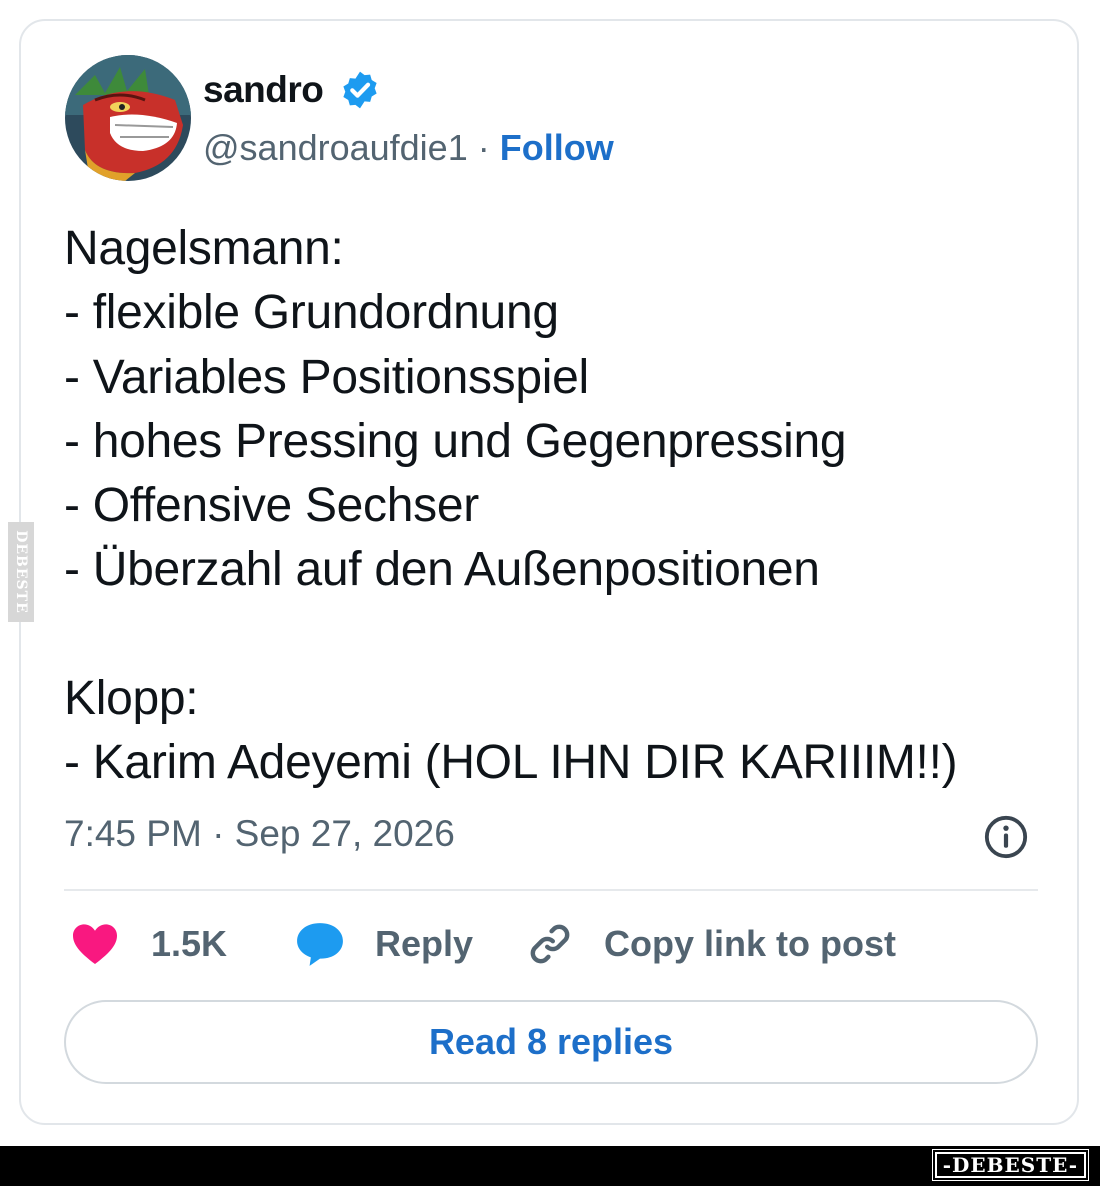 This screenshot has width=1100, height=1186. What do you see at coordinates (263, 90) in the screenshot?
I see `display-name: sandro` at bounding box center [263, 90].